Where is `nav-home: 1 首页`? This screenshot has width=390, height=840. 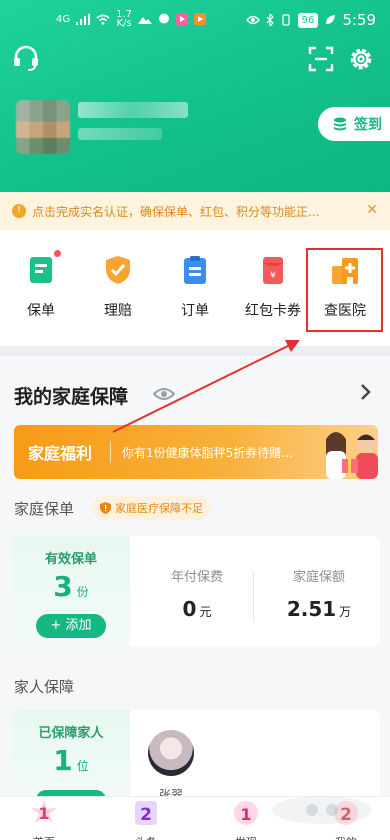
nav-home: 1 首页 is located at coordinates (44, 818).